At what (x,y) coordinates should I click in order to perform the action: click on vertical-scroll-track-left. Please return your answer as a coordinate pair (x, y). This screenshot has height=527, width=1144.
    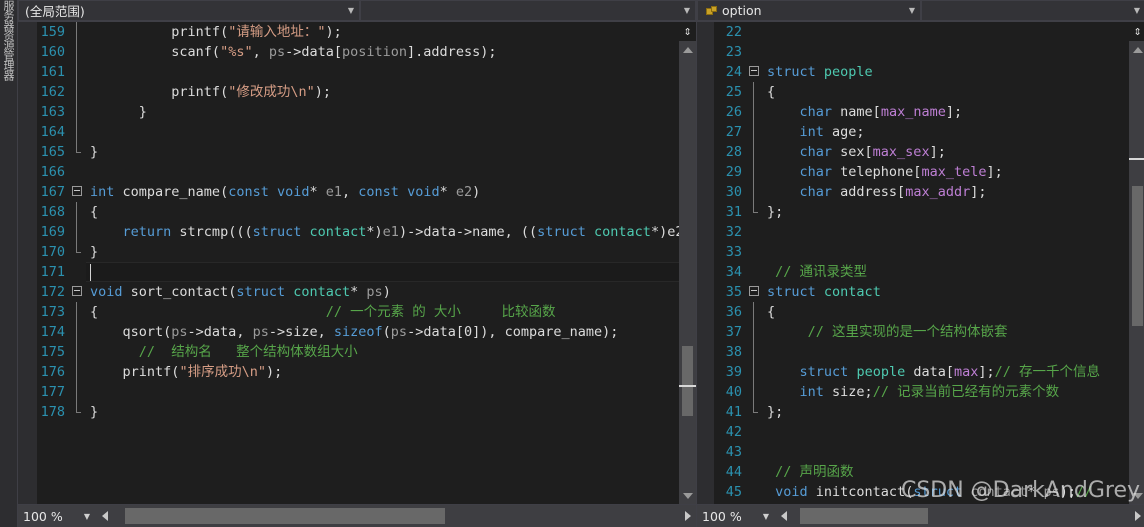
    Looking at the image, I should click on (687, 272).